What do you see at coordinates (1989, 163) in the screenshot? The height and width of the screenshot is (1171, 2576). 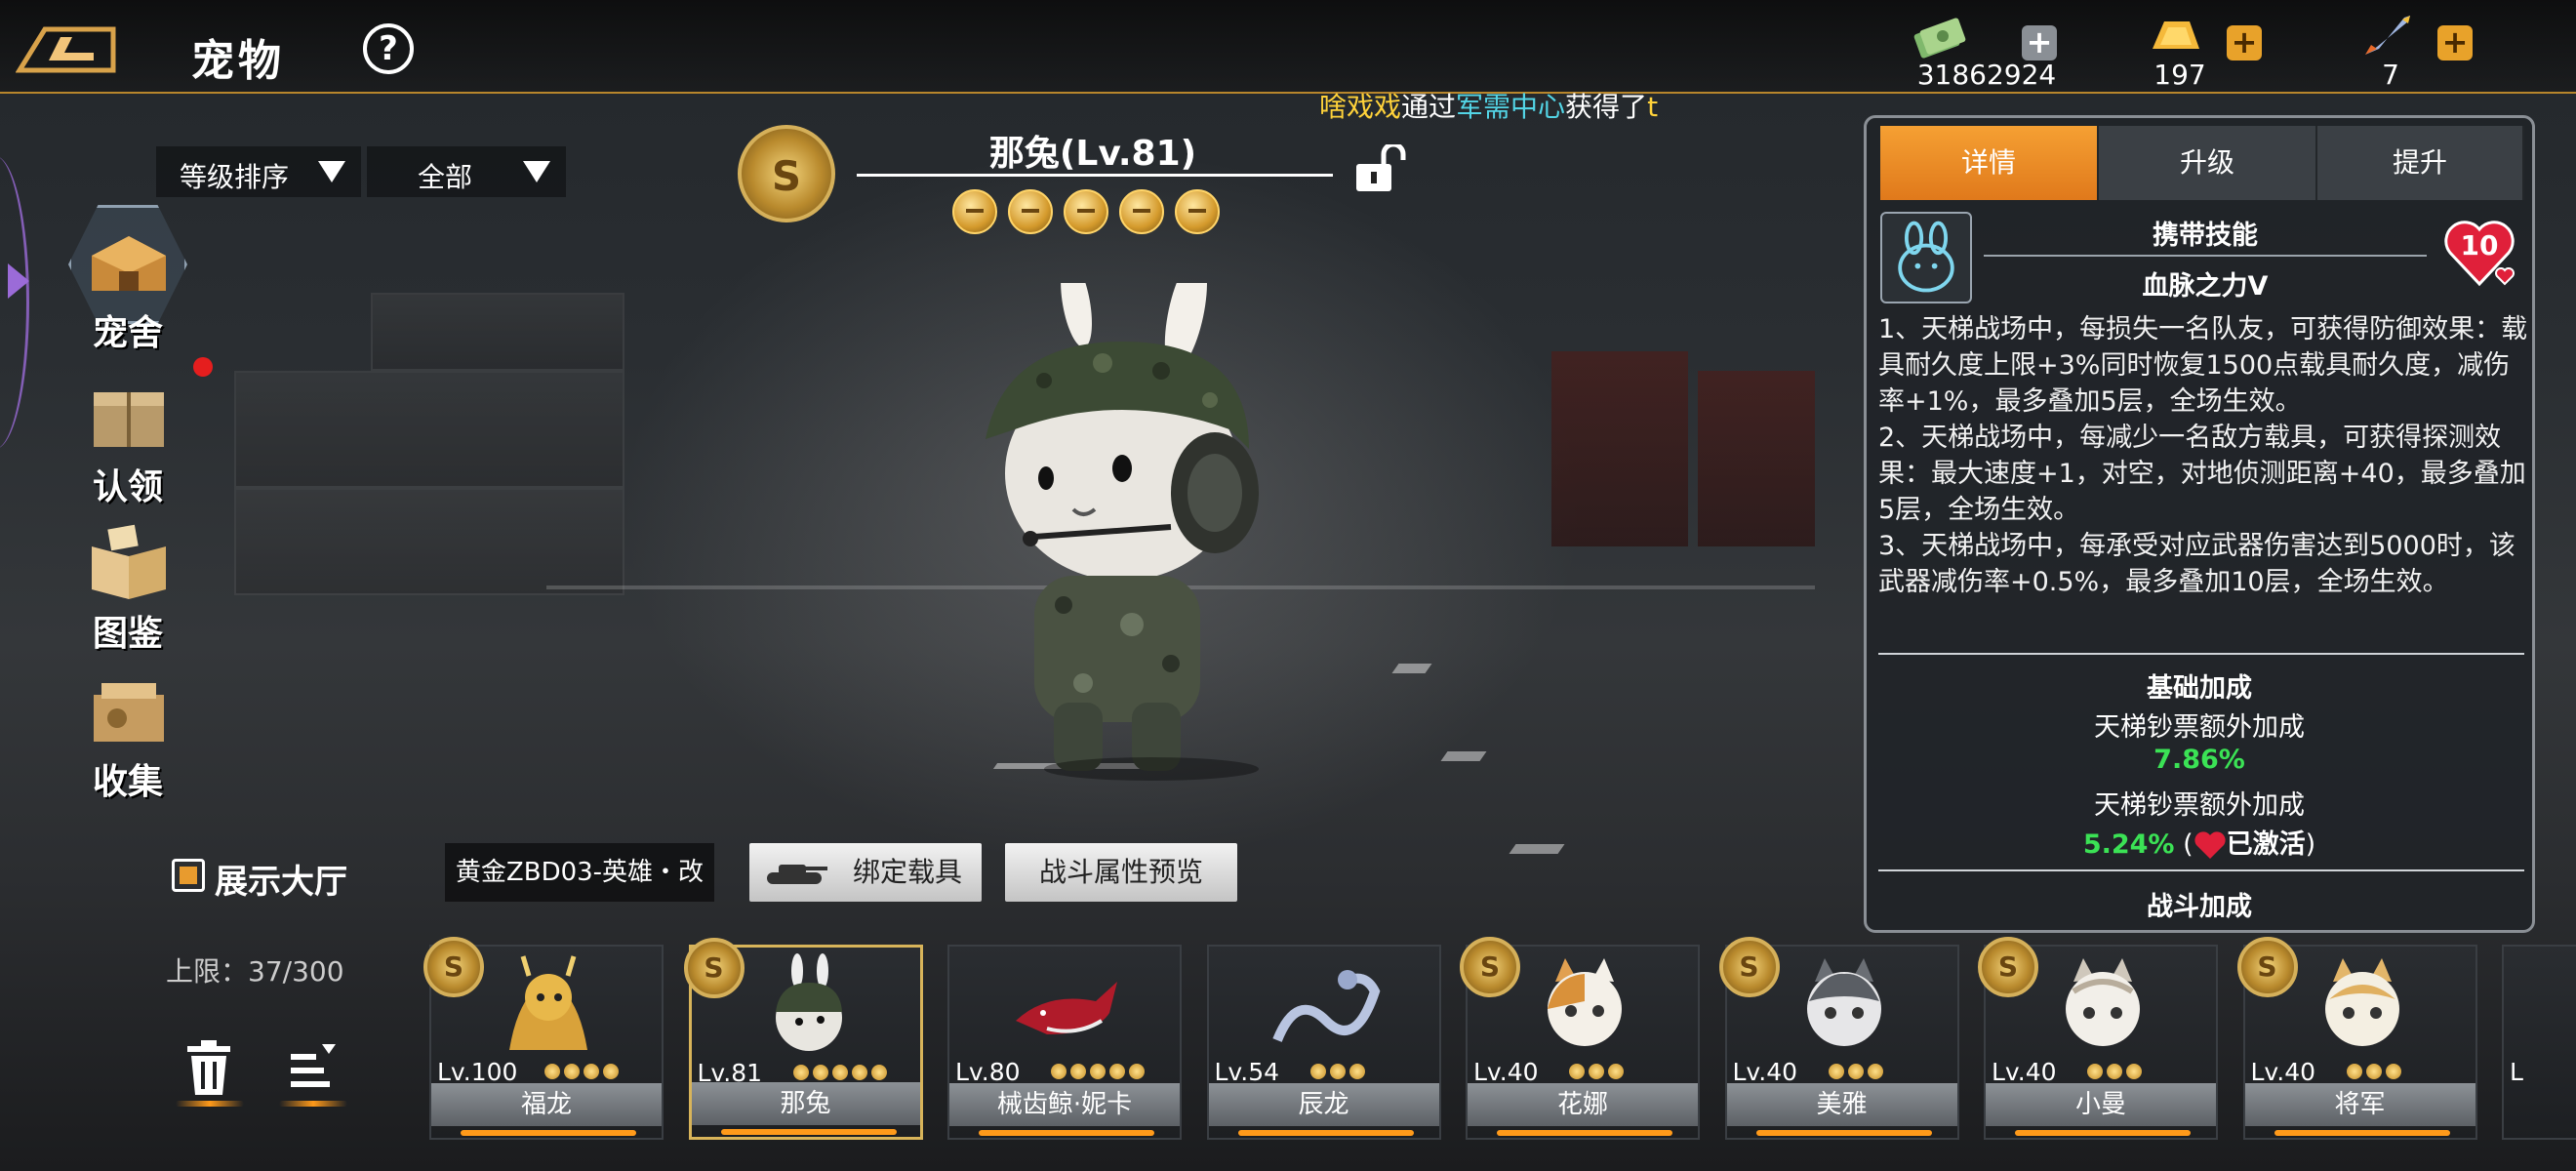 I see `tab-details: 详情` at bounding box center [1989, 163].